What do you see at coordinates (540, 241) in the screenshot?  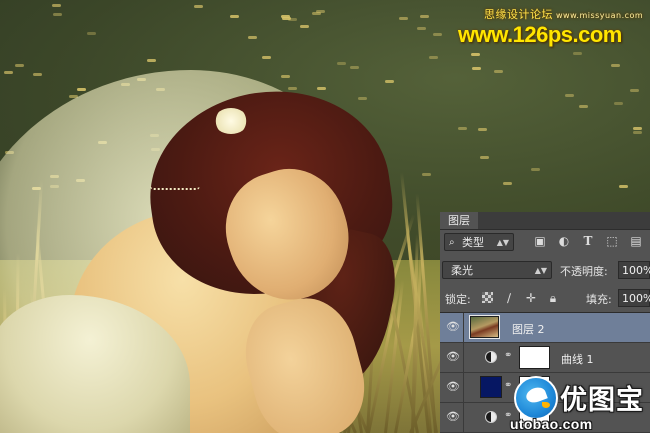 I see `pixel-filter-icon: ▣` at bounding box center [540, 241].